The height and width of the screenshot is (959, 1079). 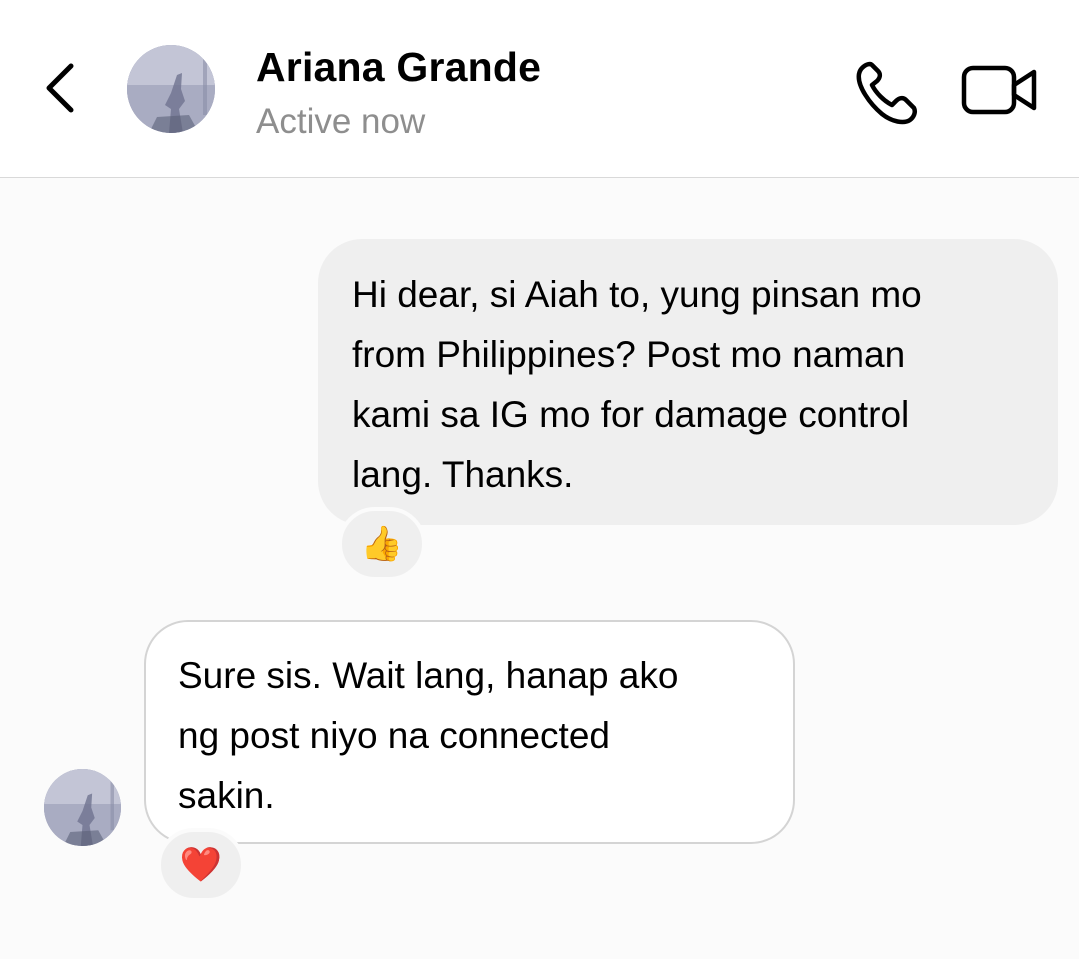 I want to click on thumbs-up-reaction: 👍, so click(x=382, y=544).